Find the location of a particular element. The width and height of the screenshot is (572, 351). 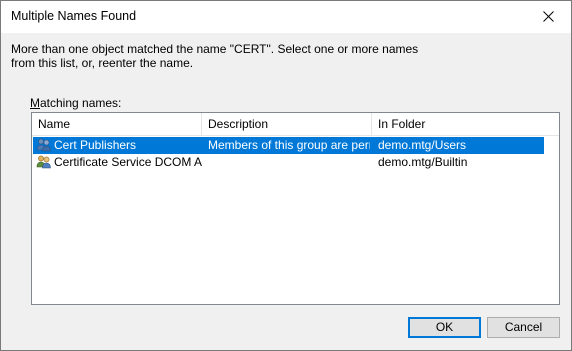

cell-folder: demo.mtg/Users is located at coordinates (422, 145).